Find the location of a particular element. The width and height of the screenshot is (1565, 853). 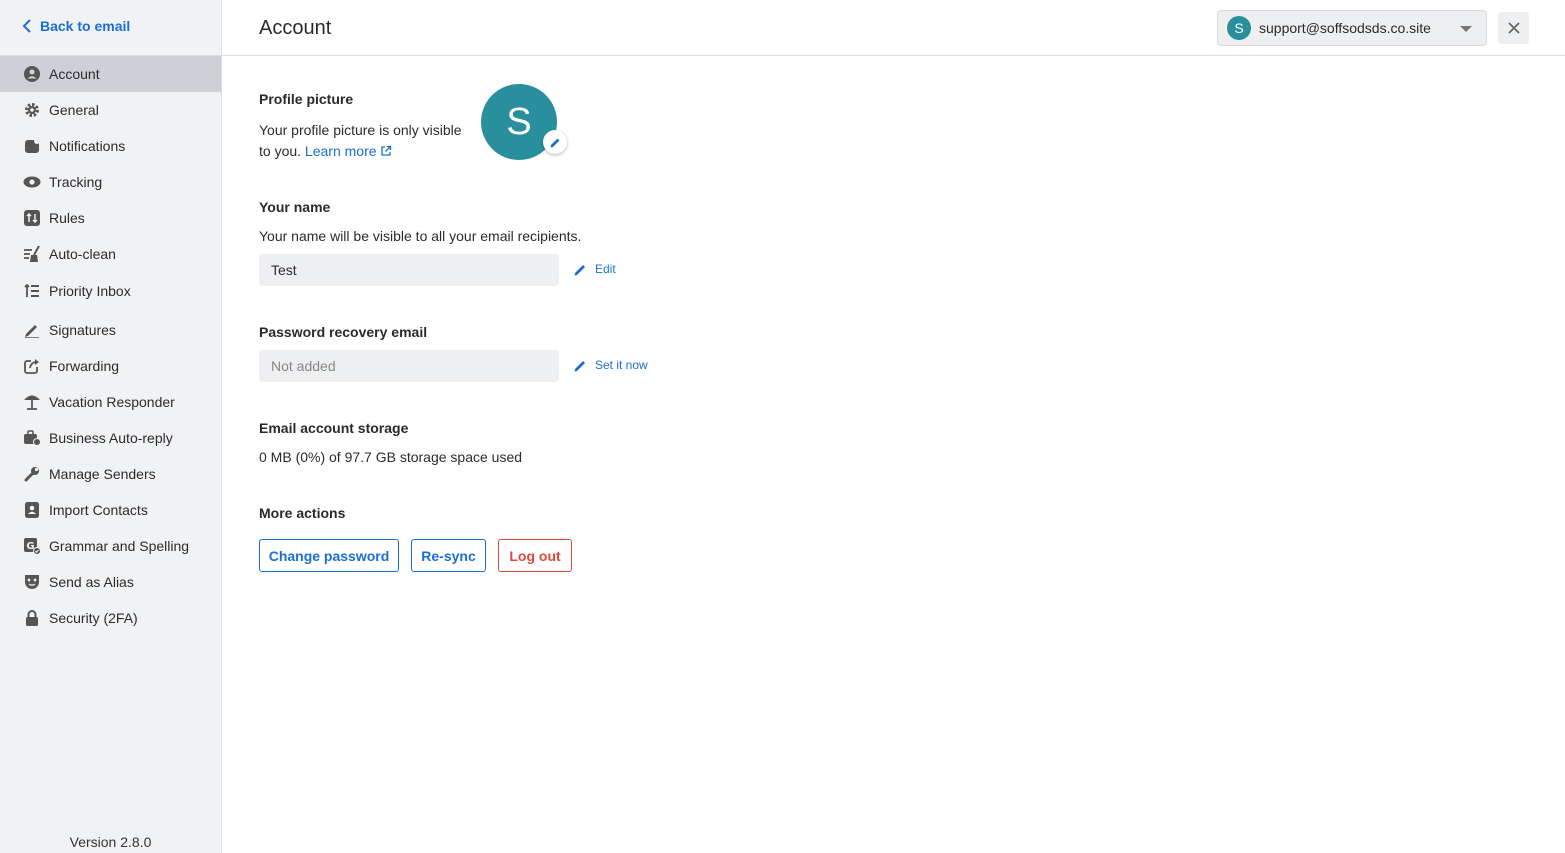

sidebar-item-manage-senders: Manage Senders is located at coordinates (110, 474).